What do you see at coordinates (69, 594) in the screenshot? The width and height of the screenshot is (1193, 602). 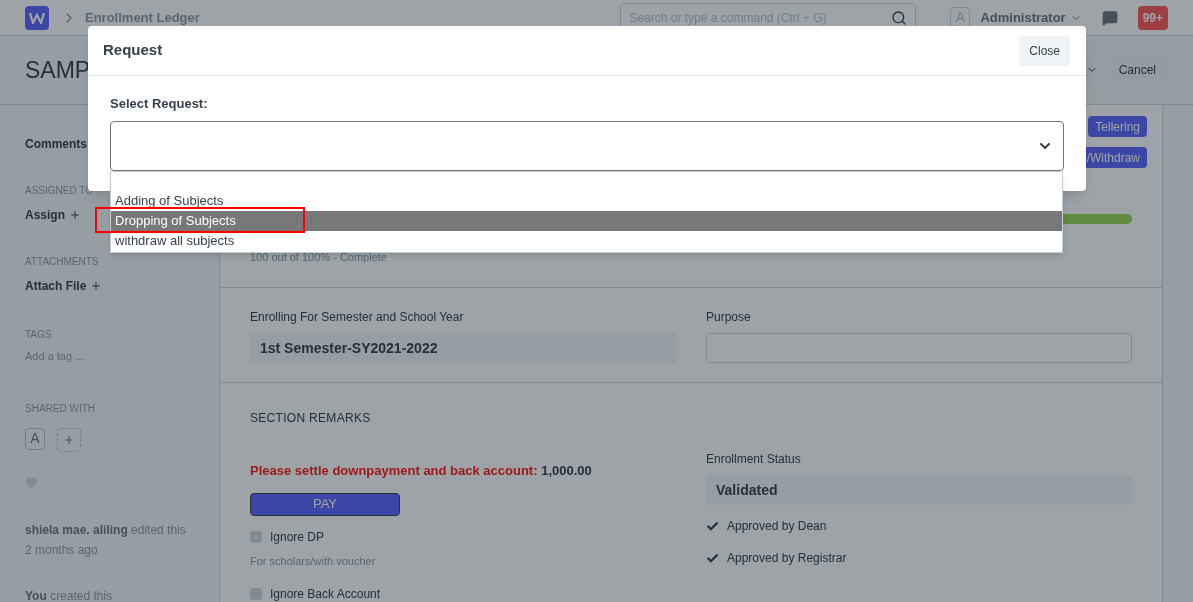 I see `activity-text: You created this` at bounding box center [69, 594].